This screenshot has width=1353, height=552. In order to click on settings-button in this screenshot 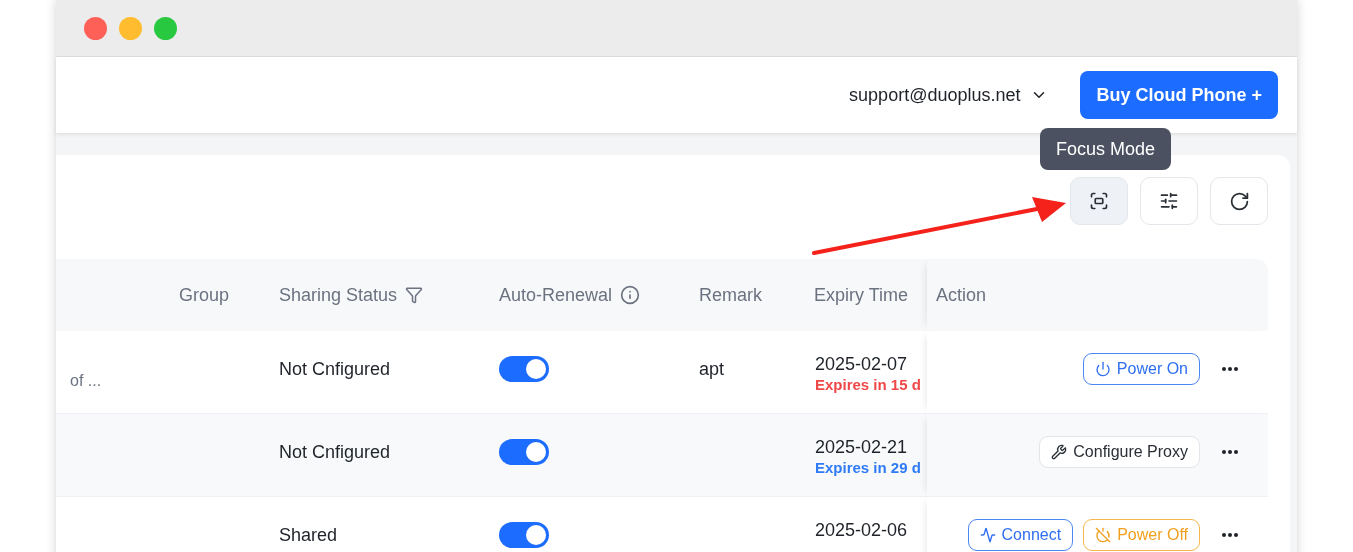, I will do `click(1169, 201)`.